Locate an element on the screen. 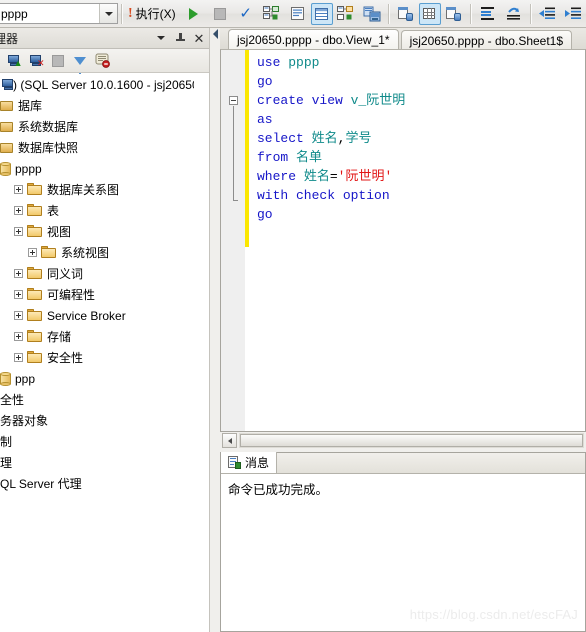 The height and width of the screenshot is (632, 586). tree-item: 存储 is located at coordinates (105, 336).